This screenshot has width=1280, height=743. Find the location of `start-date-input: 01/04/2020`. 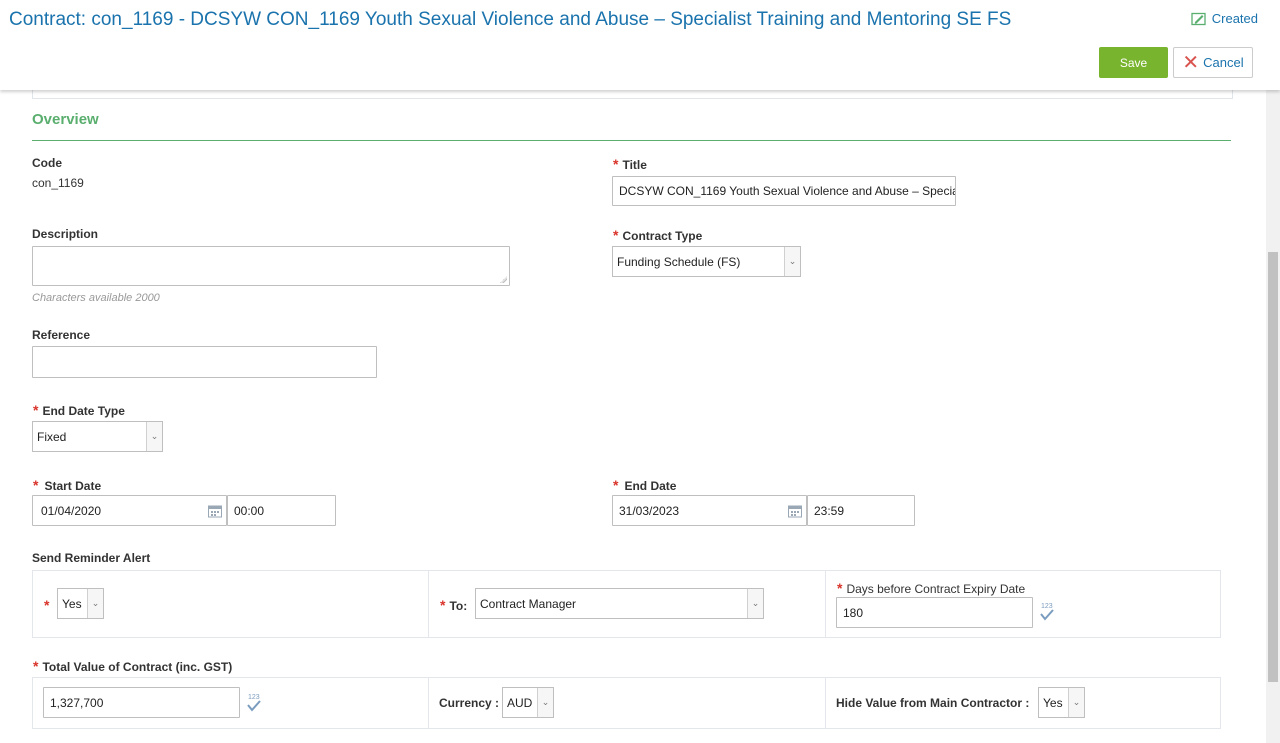

start-date-input: 01/04/2020 is located at coordinates (129, 510).